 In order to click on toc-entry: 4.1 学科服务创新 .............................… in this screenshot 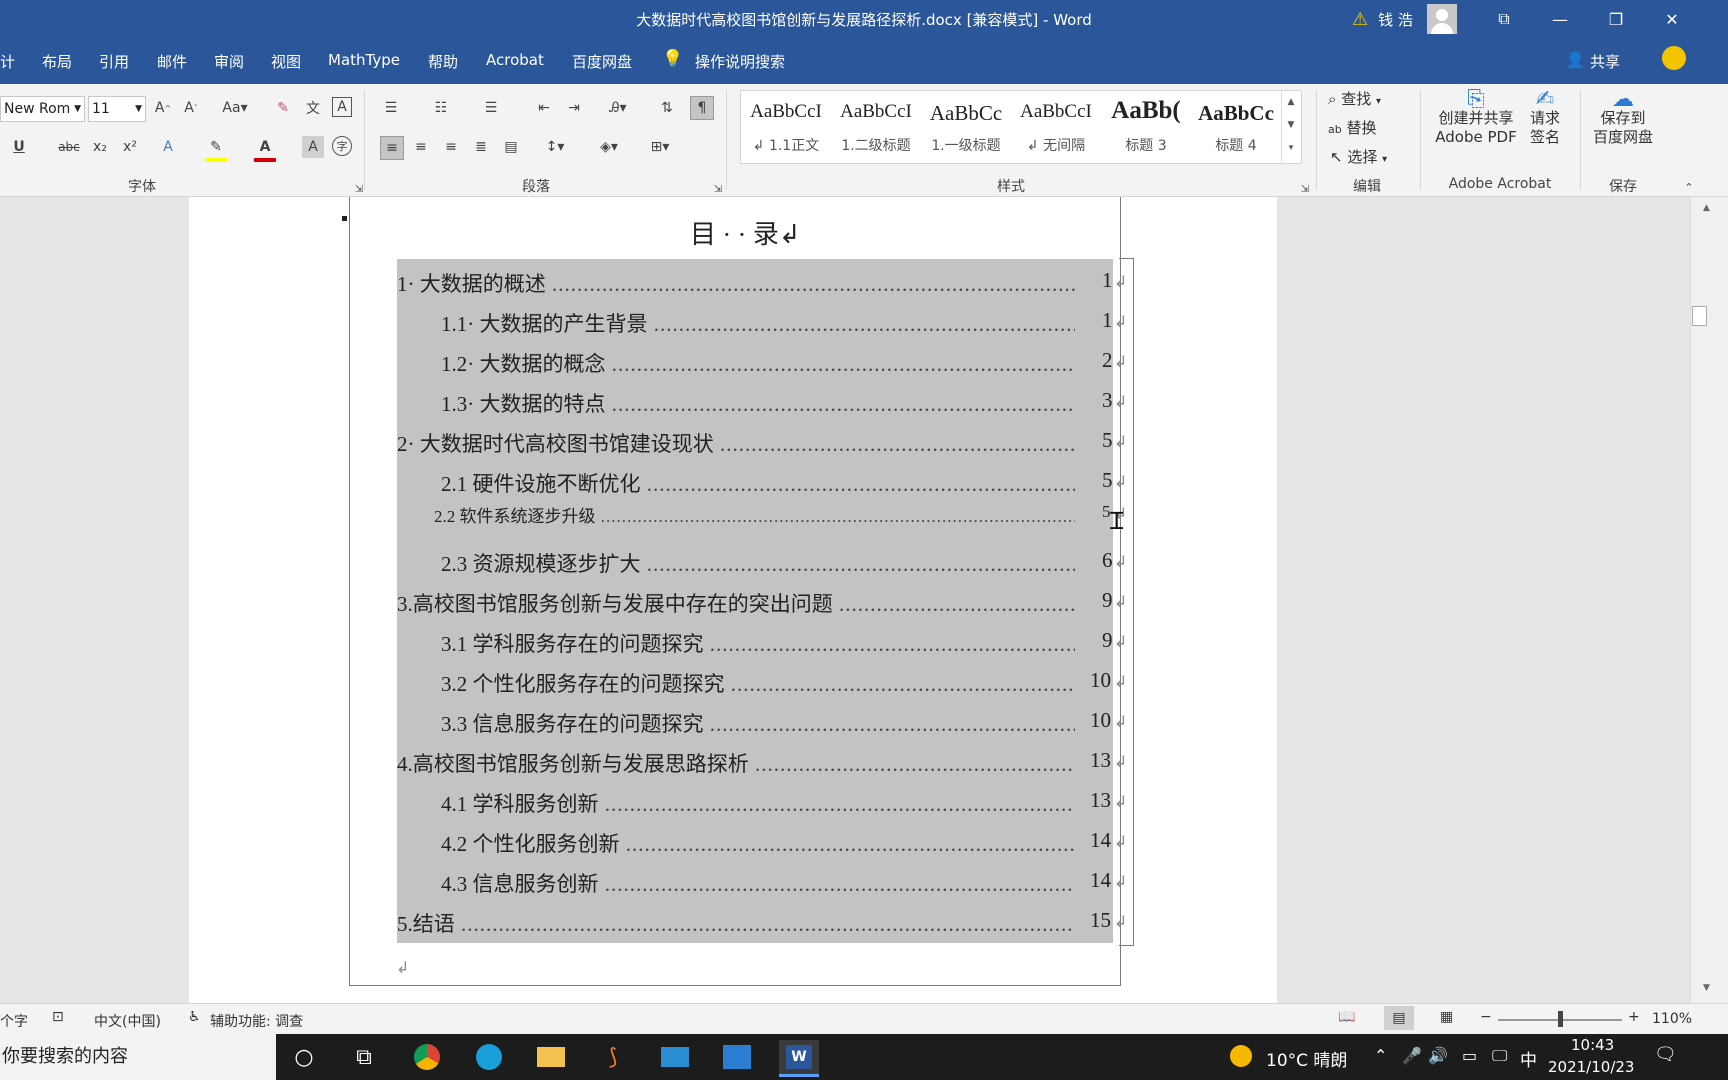, I will do `click(758, 803)`.